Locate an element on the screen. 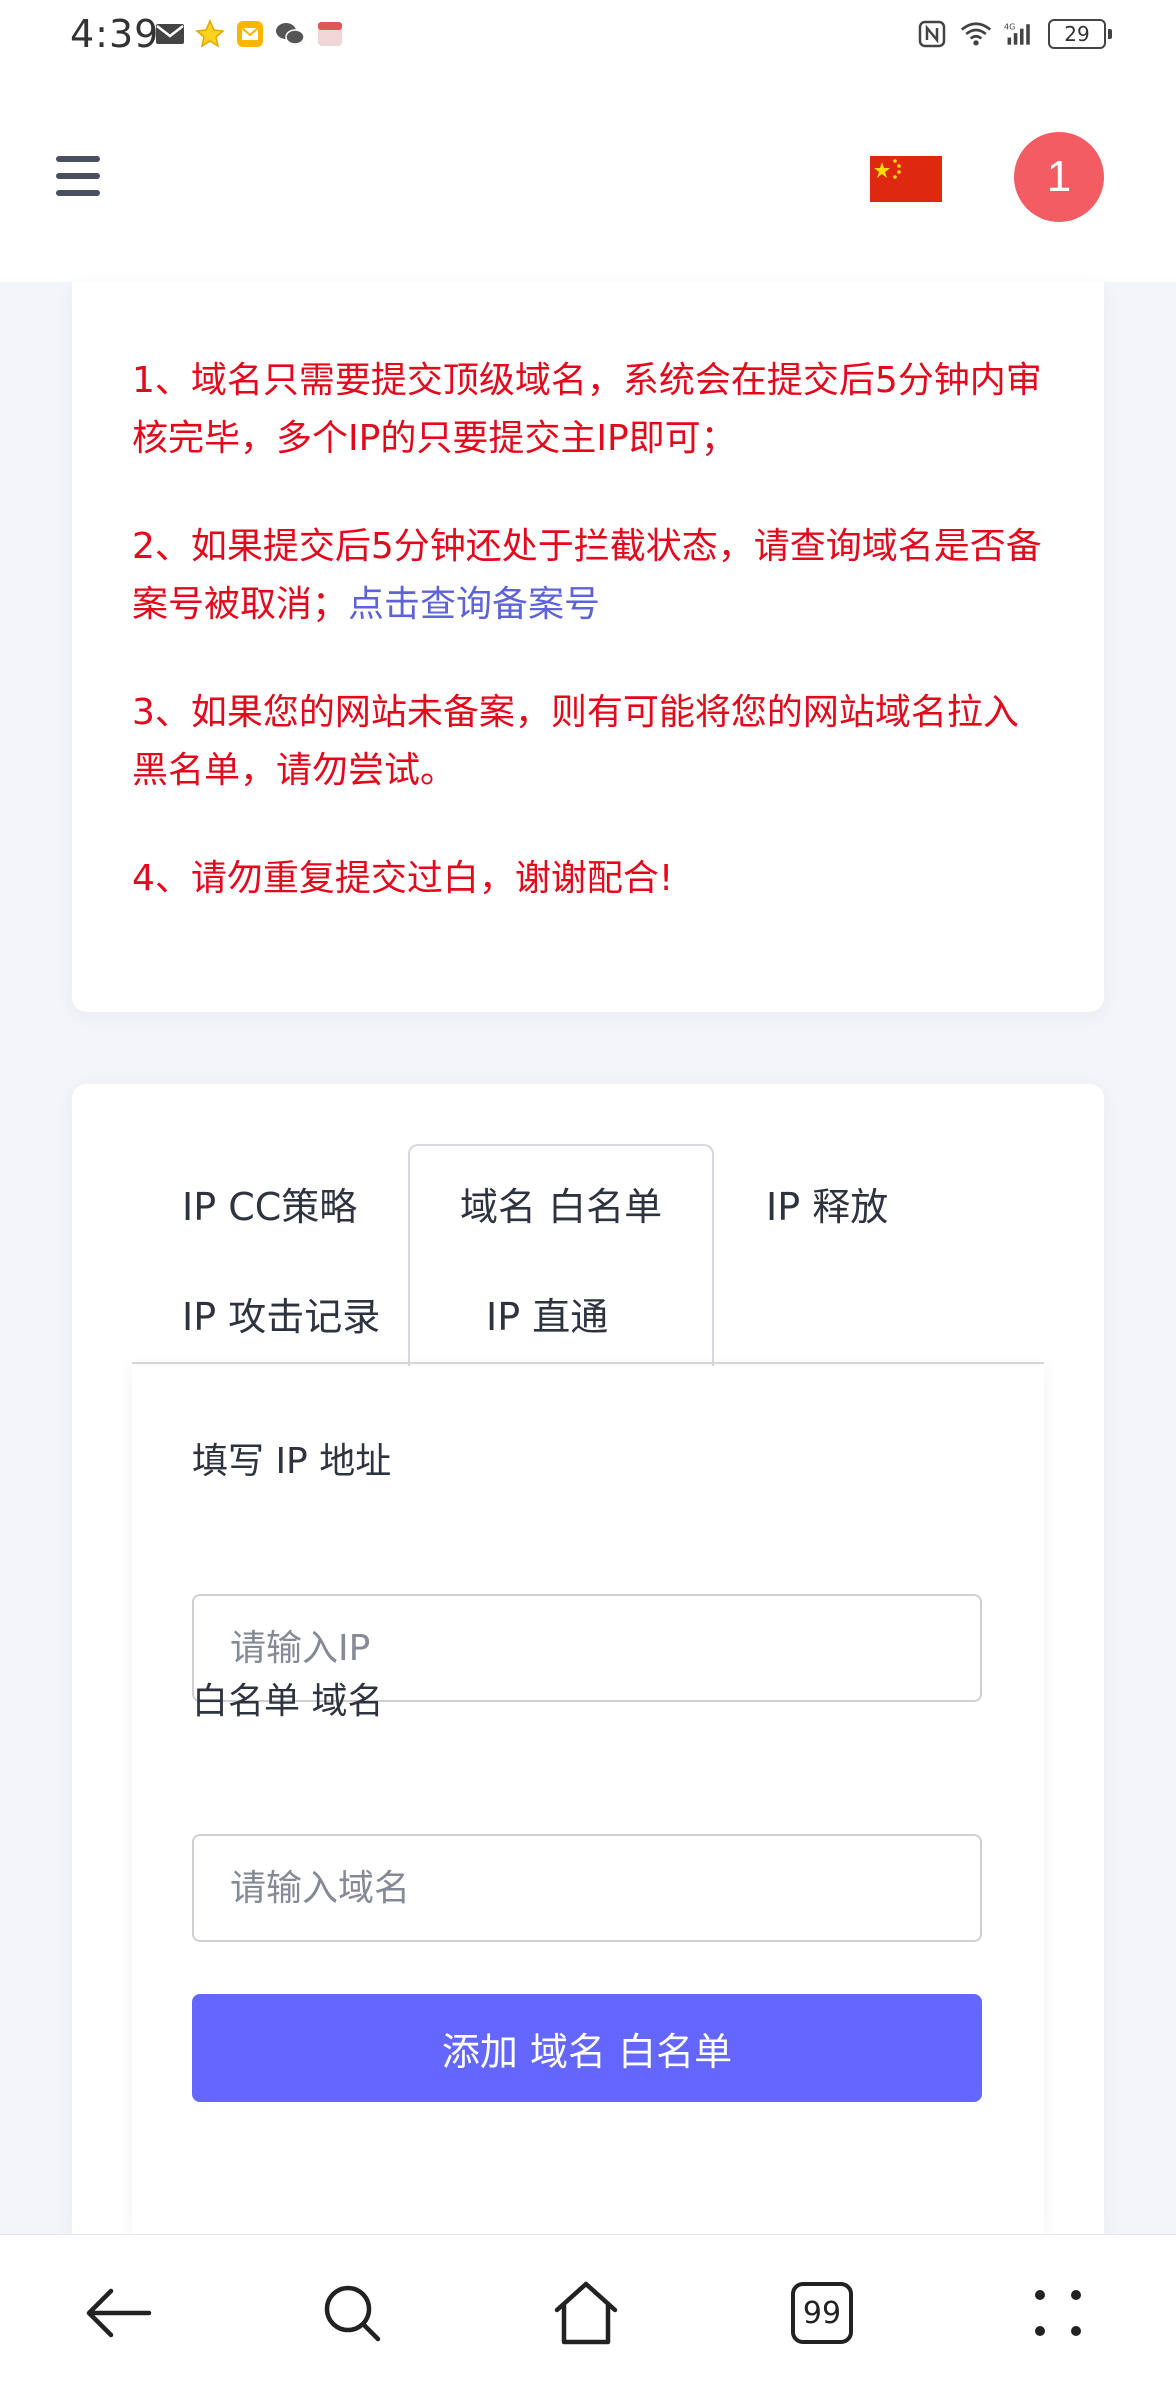  notification-badge: 1 is located at coordinates (1059, 177).